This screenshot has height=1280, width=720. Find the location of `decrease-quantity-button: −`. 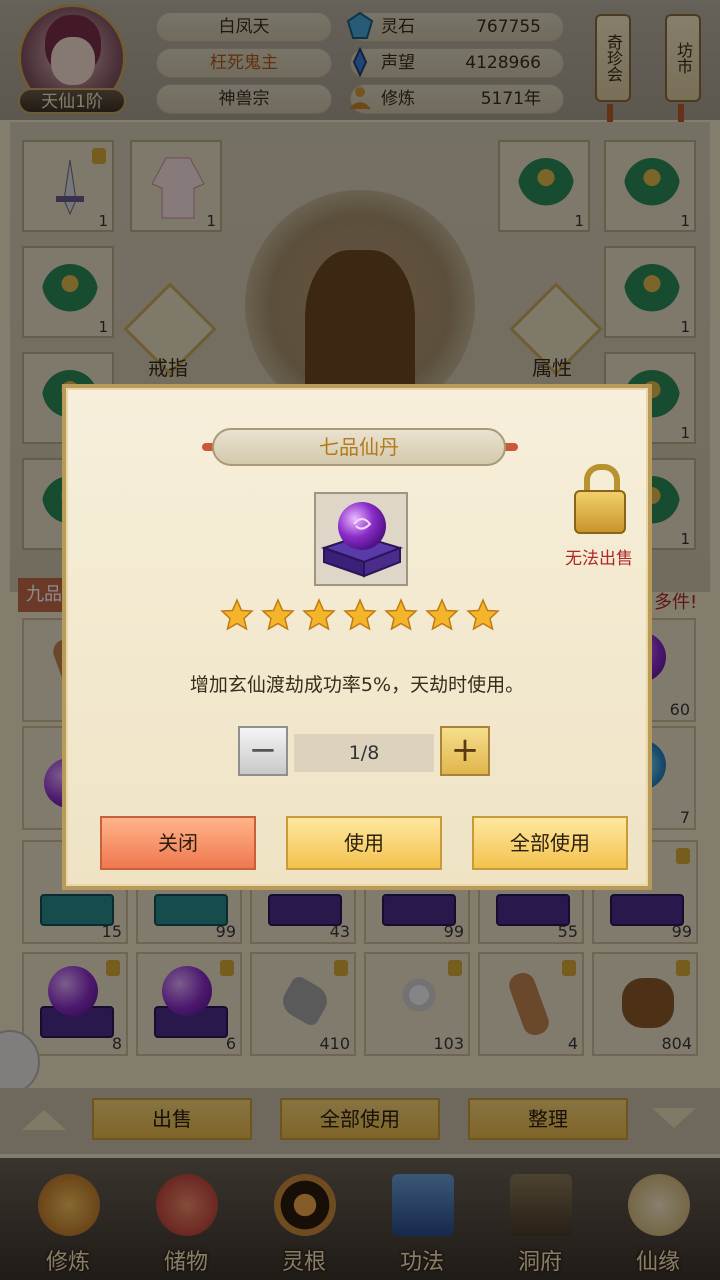

decrease-quantity-button: − is located at coordinates (263, 751).